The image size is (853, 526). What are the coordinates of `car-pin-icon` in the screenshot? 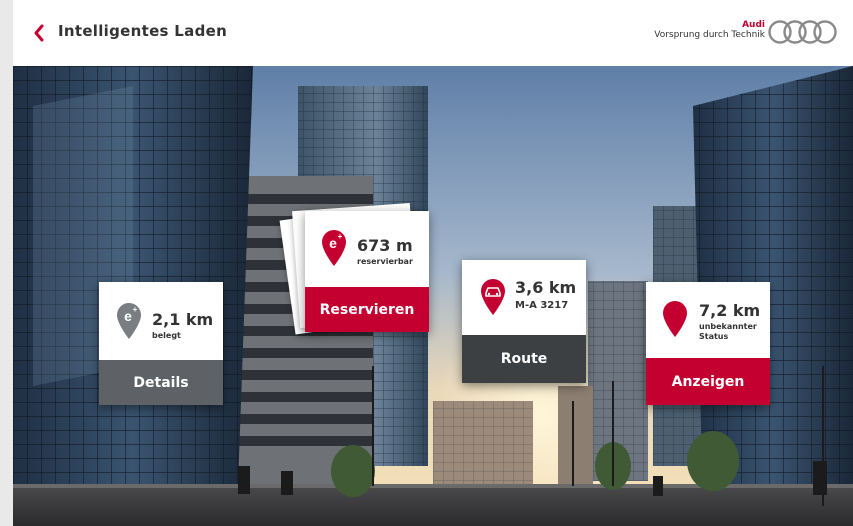 It's located at (493, 297).